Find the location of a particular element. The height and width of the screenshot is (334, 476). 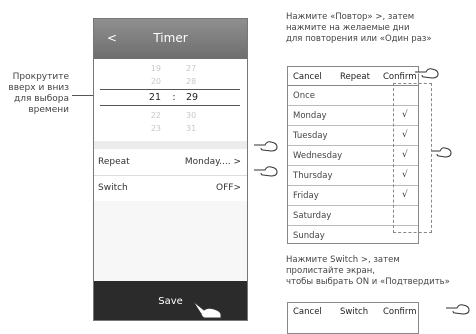

hour-value: 23 is located at coordinates (155, 128).